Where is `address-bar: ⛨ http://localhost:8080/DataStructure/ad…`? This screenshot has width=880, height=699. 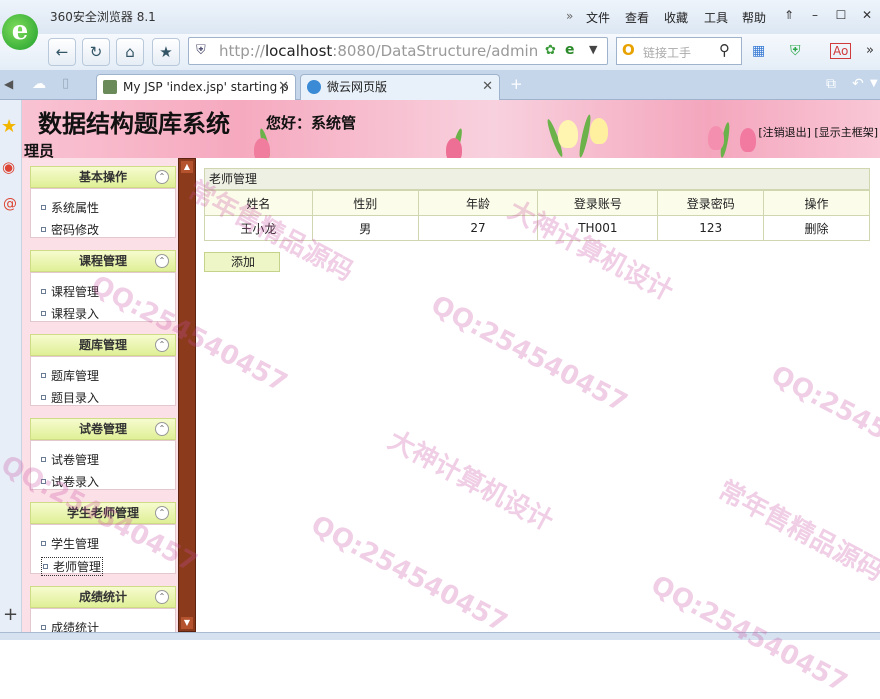
address-bar: ⛨ http://localhost:8080/DataStructure/ad… is located at coordinates (398, 51).